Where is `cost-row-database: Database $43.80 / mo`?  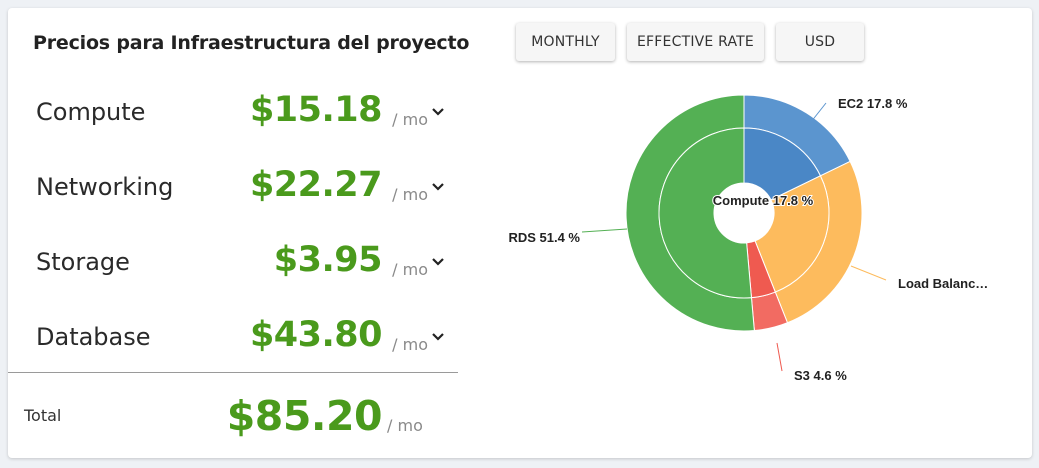 cost-row-database: Database $43.80 / mo is located at coordinates (241, 338).